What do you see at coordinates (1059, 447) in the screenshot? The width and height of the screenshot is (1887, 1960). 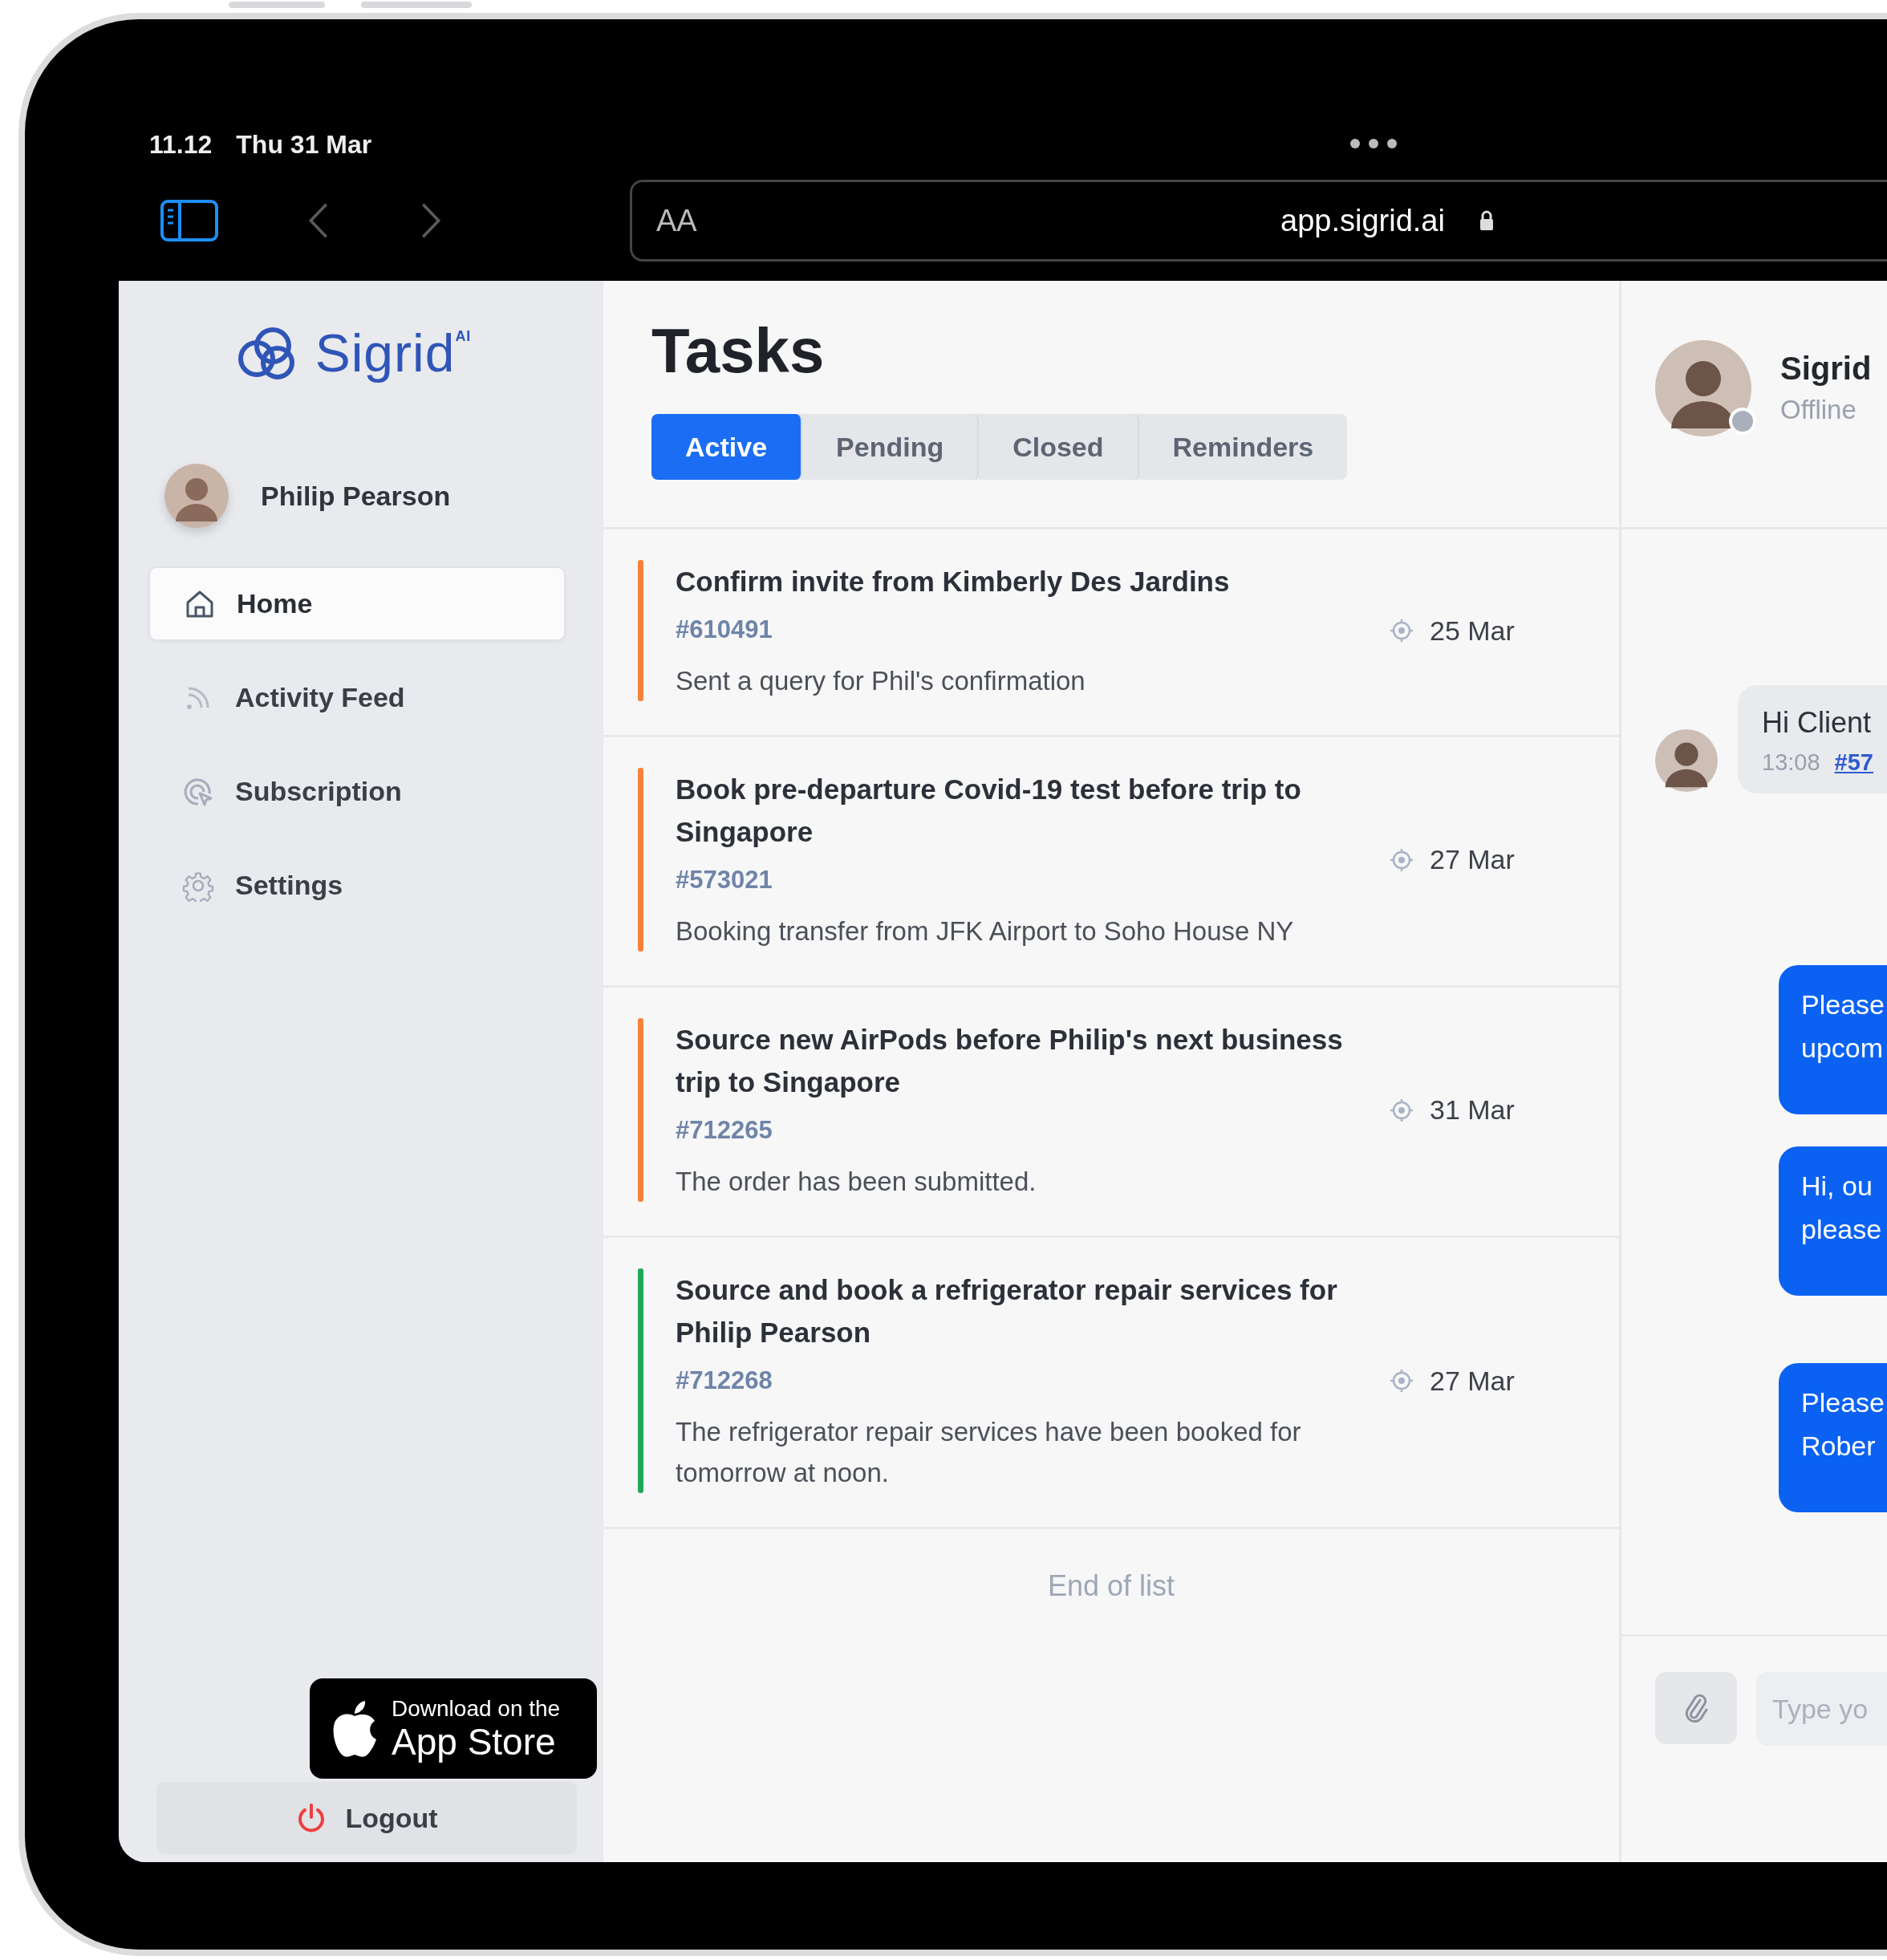 I see `tab: Closed` at bounding box center [1059, 447].